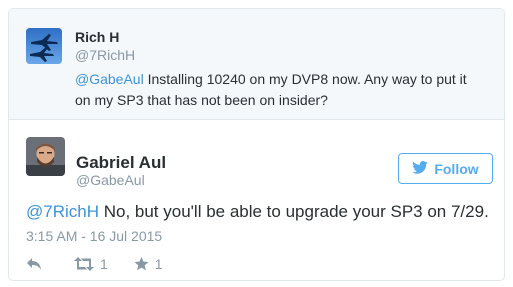 The image size is (513, 287). I want to click on tweet-actions: 1 1, so click(94, 264).